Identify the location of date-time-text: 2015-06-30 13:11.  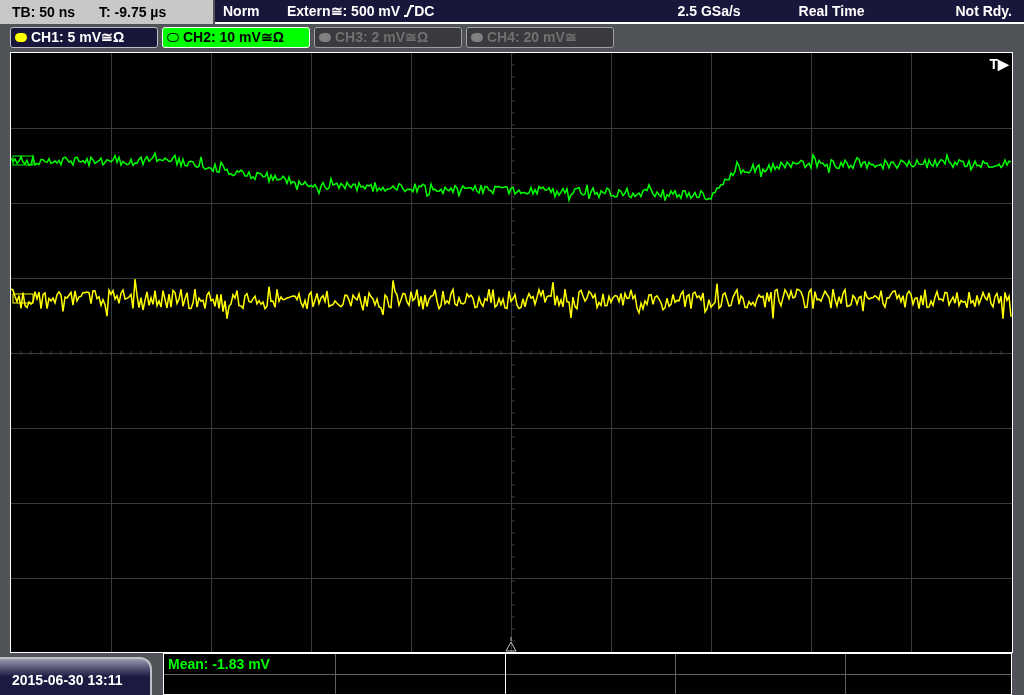
(67, 680).